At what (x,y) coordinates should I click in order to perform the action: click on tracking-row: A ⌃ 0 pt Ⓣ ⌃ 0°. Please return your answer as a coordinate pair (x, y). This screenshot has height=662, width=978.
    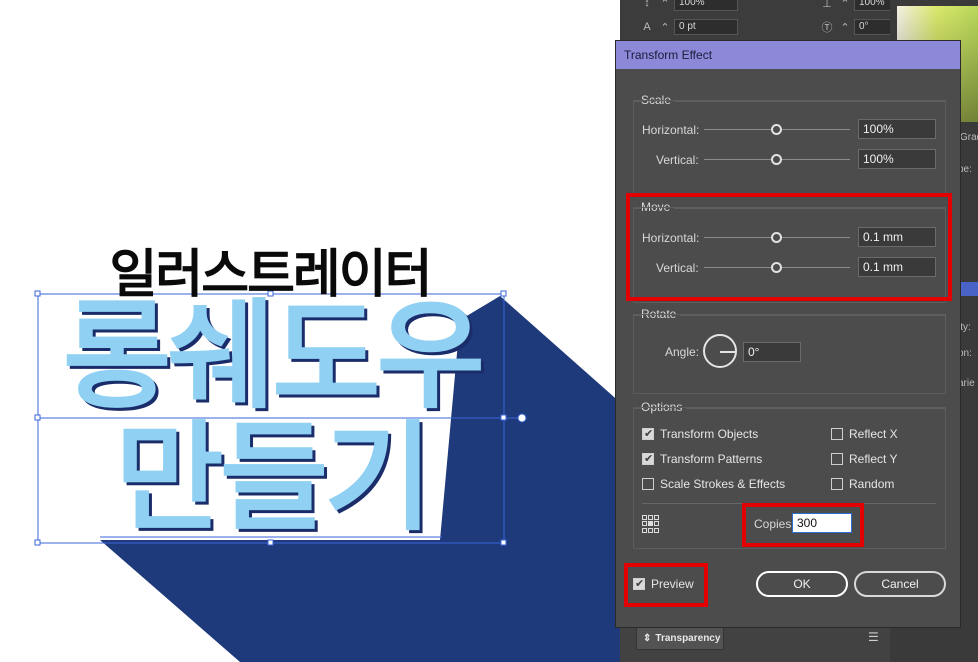
    Looking at the image, I should click on (778, 27).